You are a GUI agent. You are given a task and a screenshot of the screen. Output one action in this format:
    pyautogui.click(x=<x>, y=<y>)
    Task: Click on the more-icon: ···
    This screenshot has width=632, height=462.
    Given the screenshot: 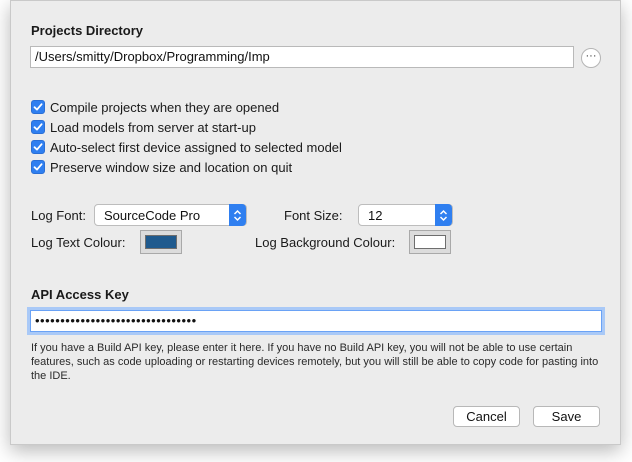 What is the action you would take?
    pyautogui.click(x=591, y=56)
    